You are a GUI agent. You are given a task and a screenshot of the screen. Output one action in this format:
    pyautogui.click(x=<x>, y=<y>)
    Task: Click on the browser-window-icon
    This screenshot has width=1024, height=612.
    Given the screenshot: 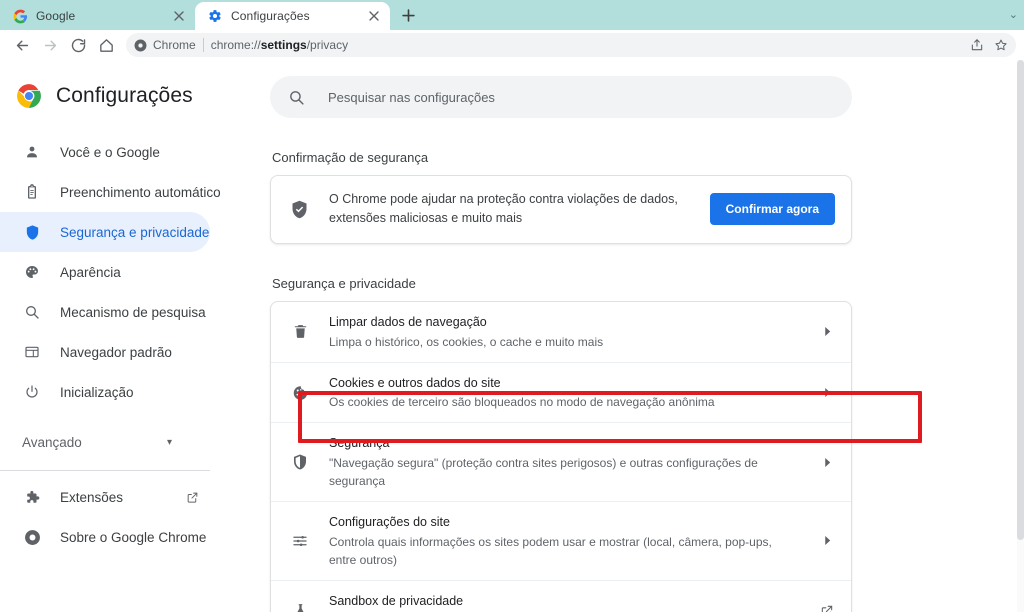 What is the action you would take?
    pyautogui.click(x=32, y=352)
    